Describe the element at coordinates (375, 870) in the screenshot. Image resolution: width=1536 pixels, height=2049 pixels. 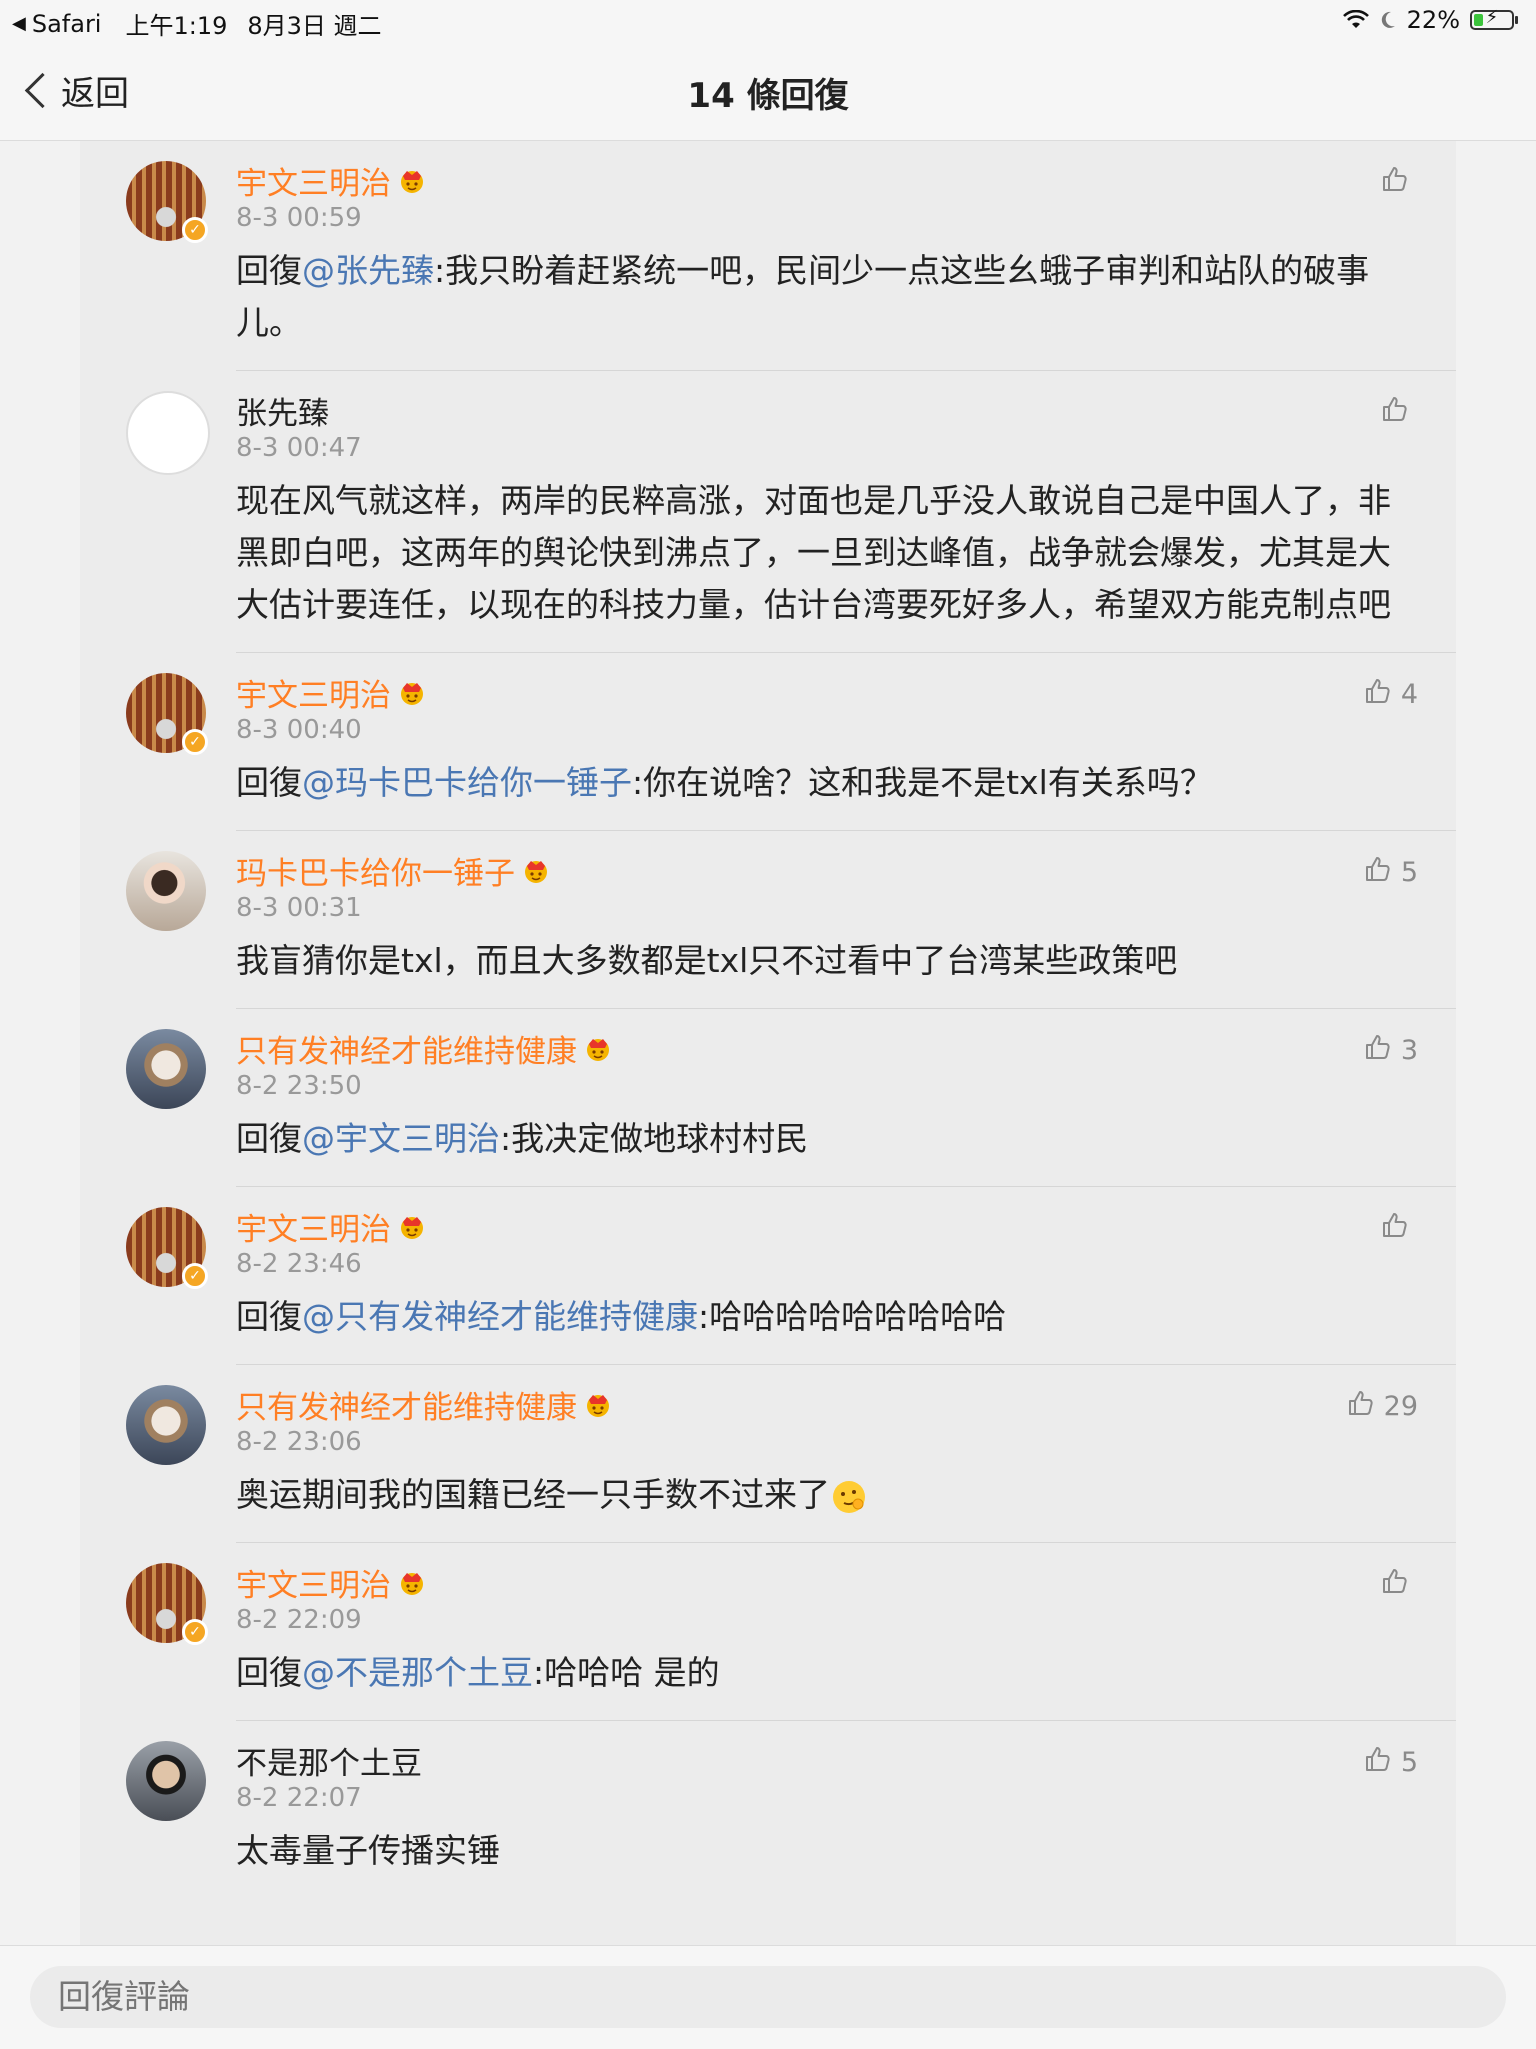
I see `comment-username: 玛卡巴卡给你一锤子` at that location.